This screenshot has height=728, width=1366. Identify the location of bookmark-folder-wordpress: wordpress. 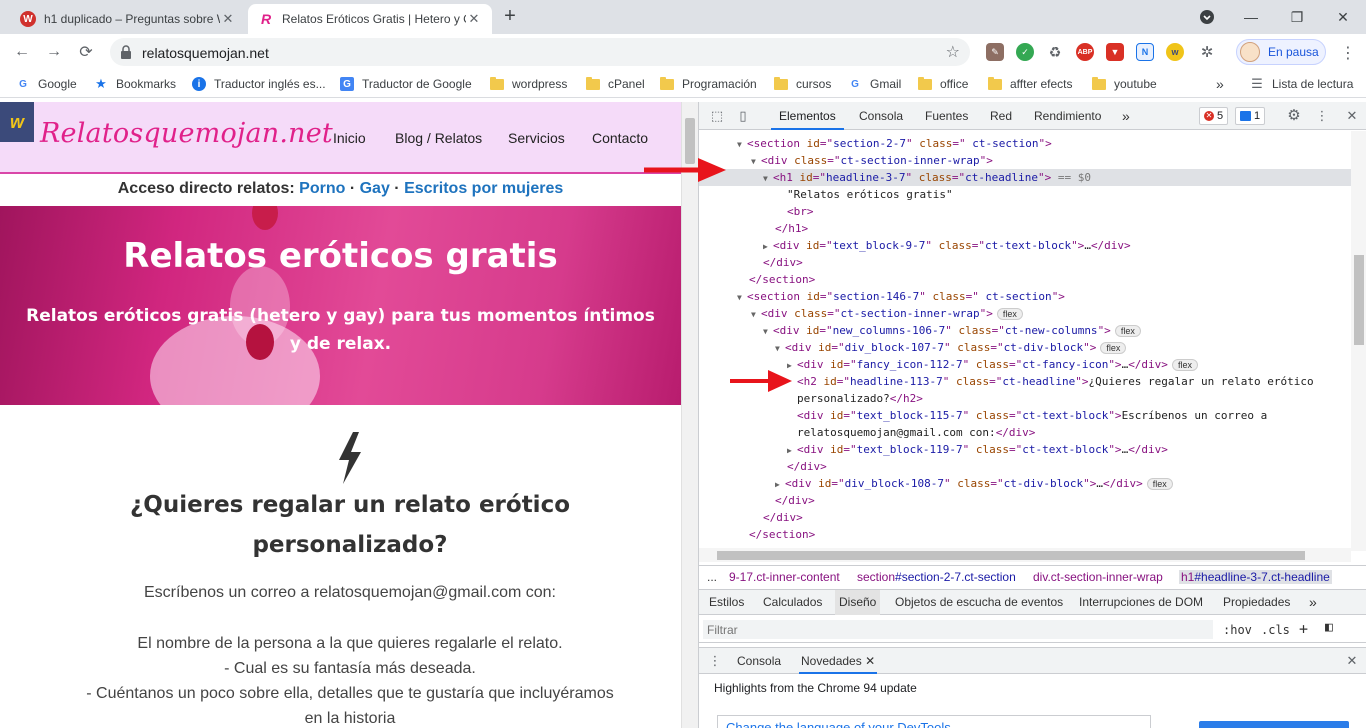
(528, 84).